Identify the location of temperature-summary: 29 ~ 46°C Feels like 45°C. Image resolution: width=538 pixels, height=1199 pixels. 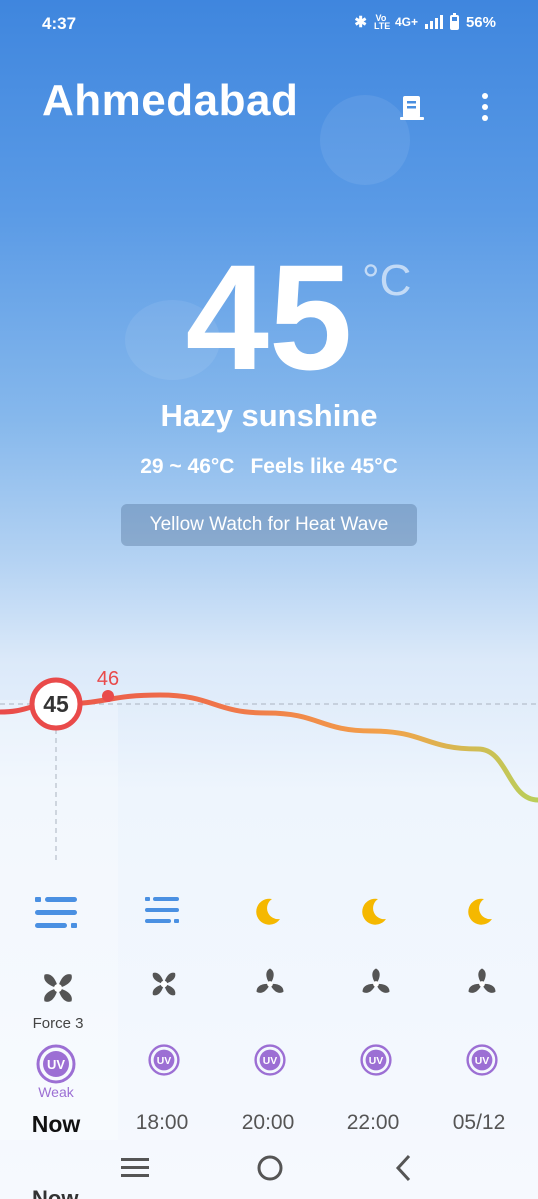
(269, 467).